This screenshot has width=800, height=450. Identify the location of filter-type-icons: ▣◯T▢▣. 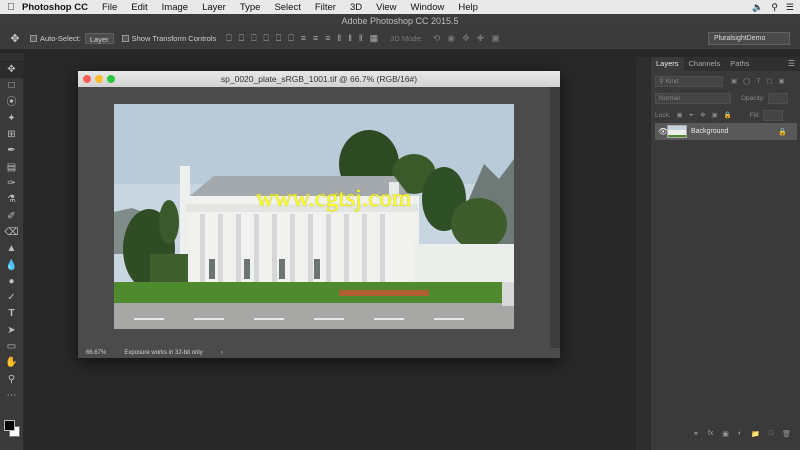
(761, 81).